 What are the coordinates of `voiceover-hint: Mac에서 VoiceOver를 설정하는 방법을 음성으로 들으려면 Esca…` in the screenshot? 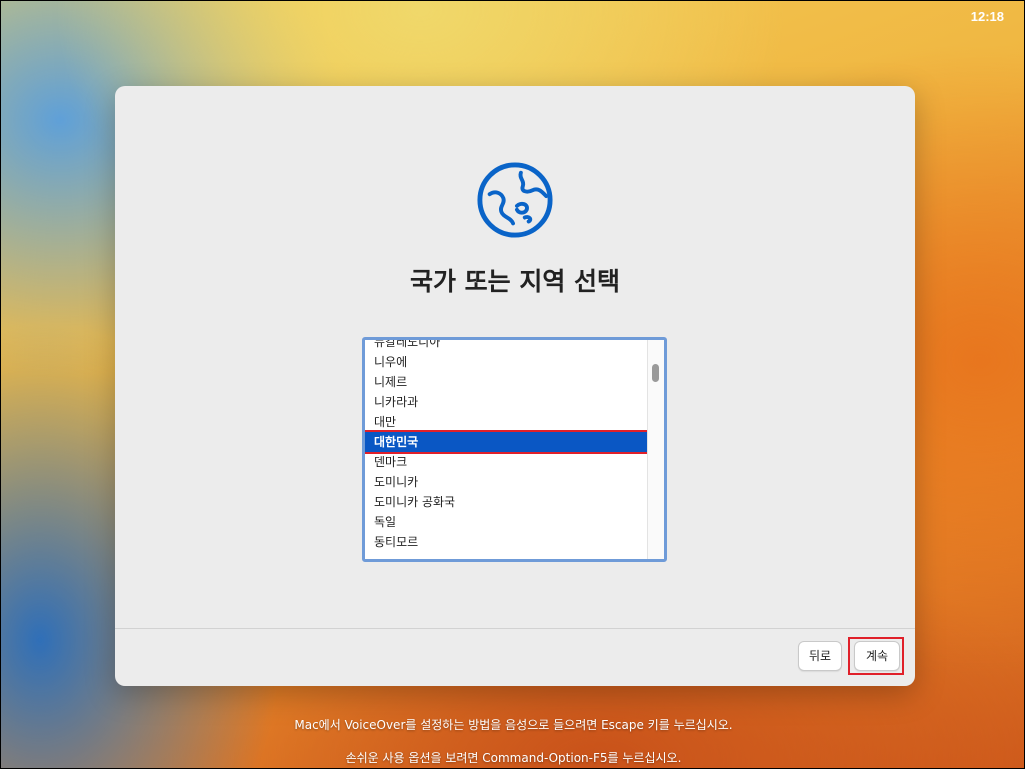 It's located at (513, 725).